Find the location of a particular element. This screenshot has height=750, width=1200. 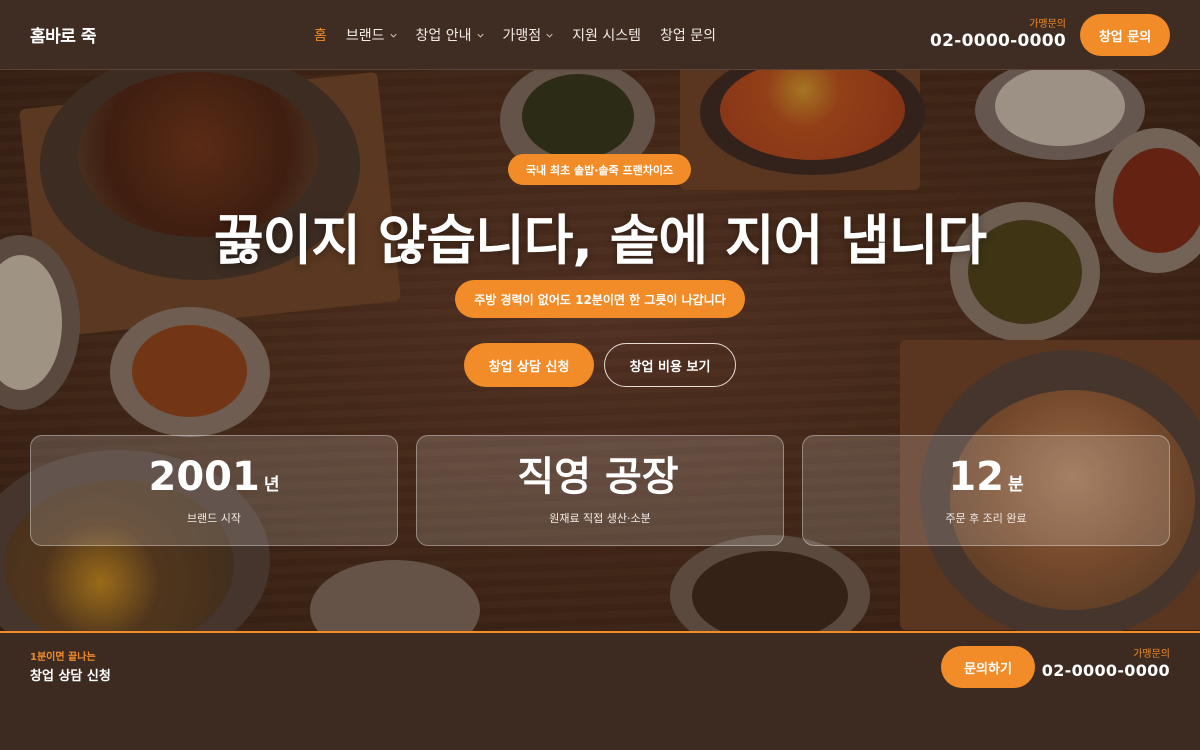

nav-item-support: 지원 시스템 is located at coordinates (606, 35).